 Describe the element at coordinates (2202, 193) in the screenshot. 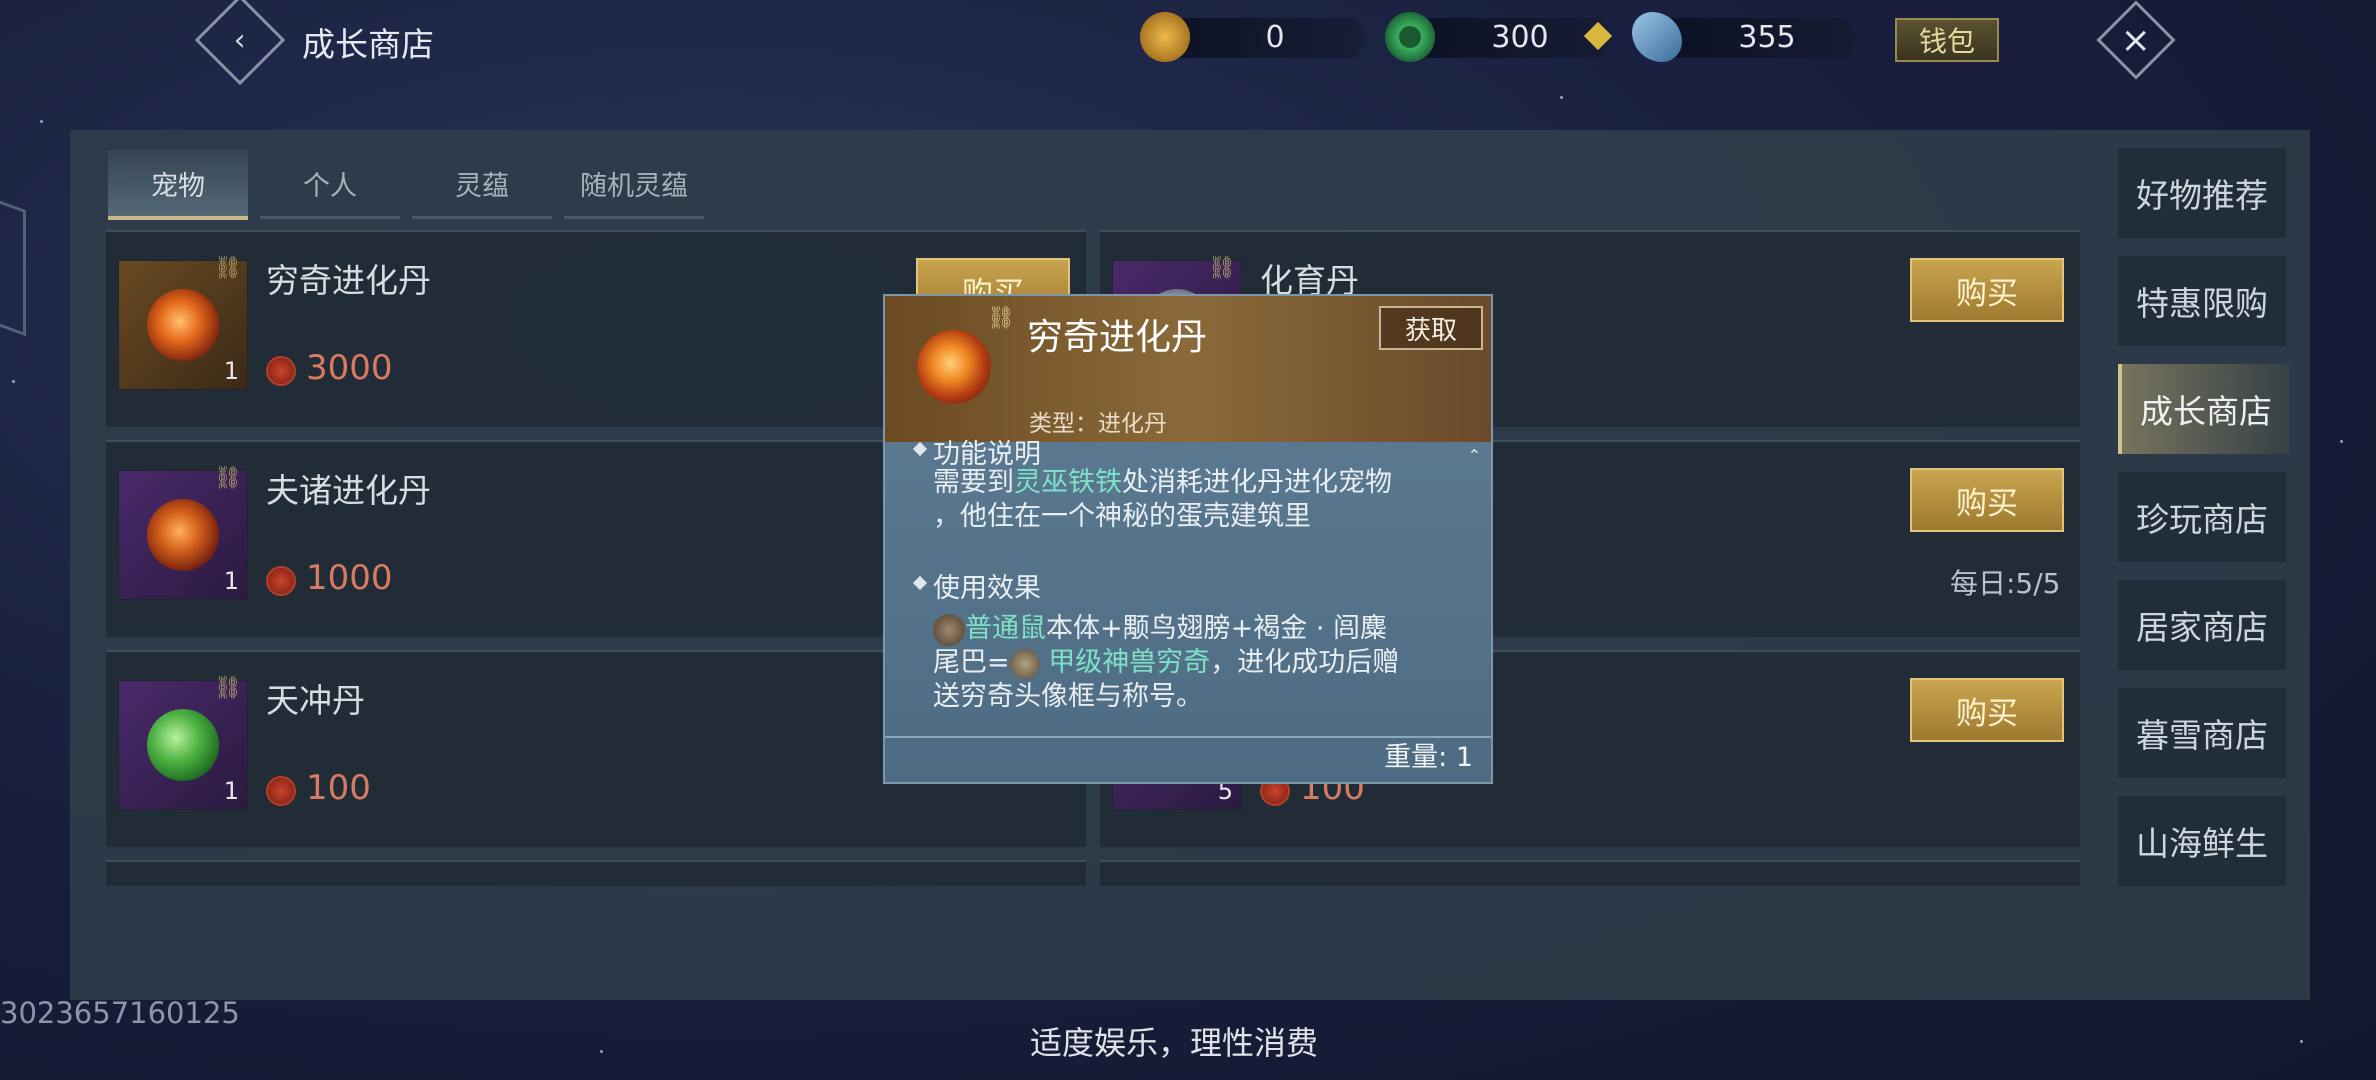

I see `nav-recommend: 好物推荐` at that location.